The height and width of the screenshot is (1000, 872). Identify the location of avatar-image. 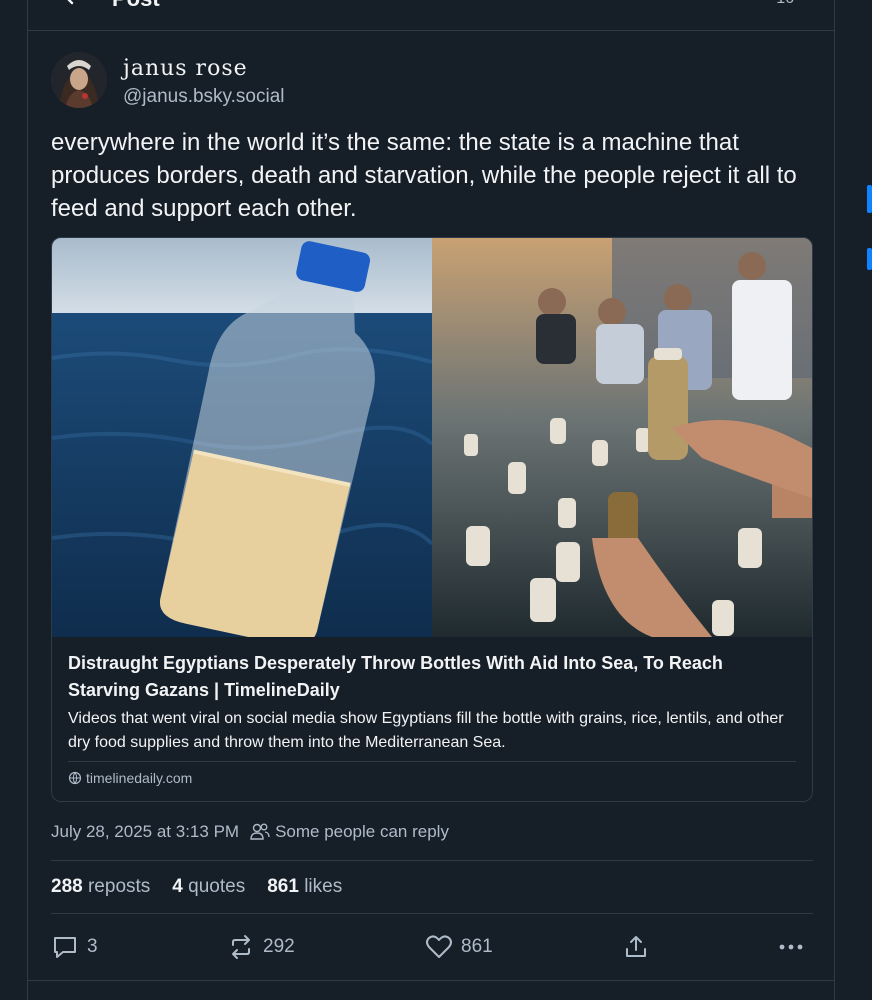
(79, 80).